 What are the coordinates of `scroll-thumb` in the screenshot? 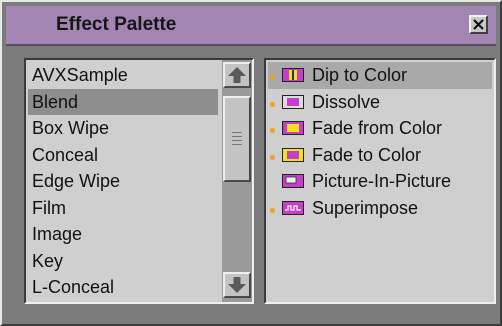 It's located at (237, 139).